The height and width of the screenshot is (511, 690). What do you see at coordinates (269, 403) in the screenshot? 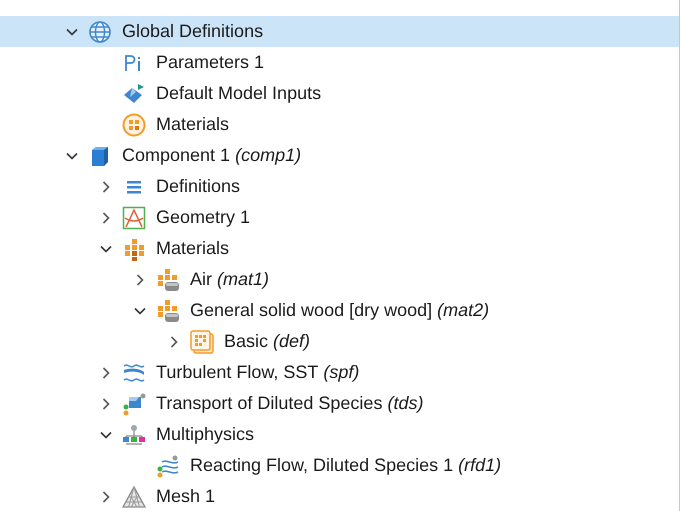
I see `item-label: Transport of Diluted Species` at bounding box center [269, 403].